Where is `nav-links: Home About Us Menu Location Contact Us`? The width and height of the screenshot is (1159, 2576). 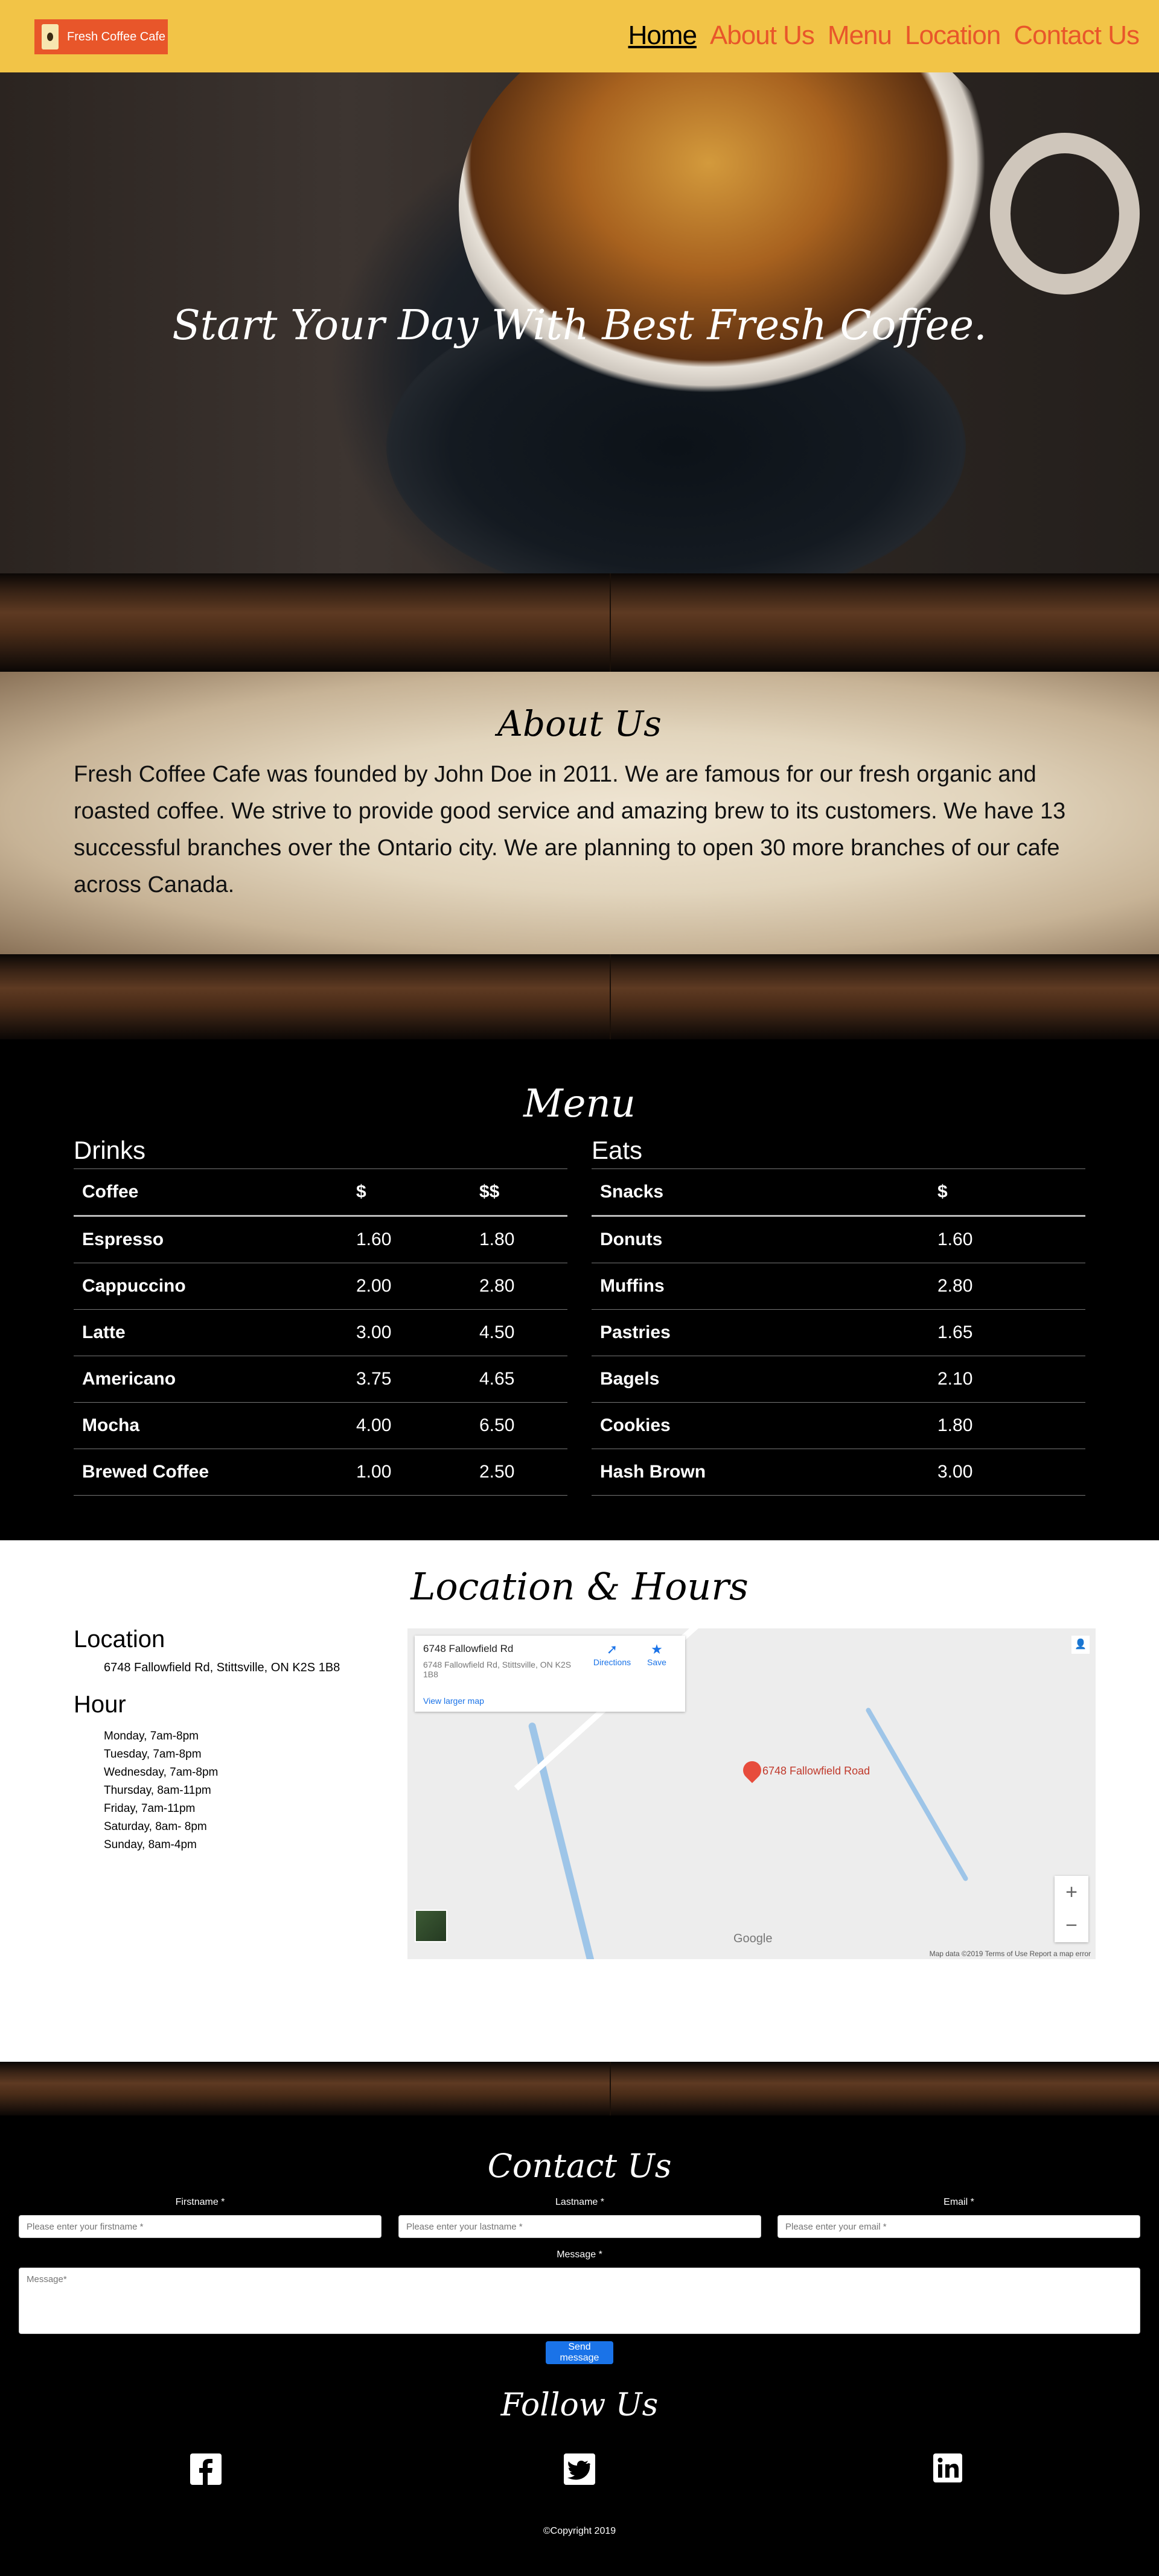
nav-links: Home About Us Menu Location Contact Us is located at coordinates (884, 36).